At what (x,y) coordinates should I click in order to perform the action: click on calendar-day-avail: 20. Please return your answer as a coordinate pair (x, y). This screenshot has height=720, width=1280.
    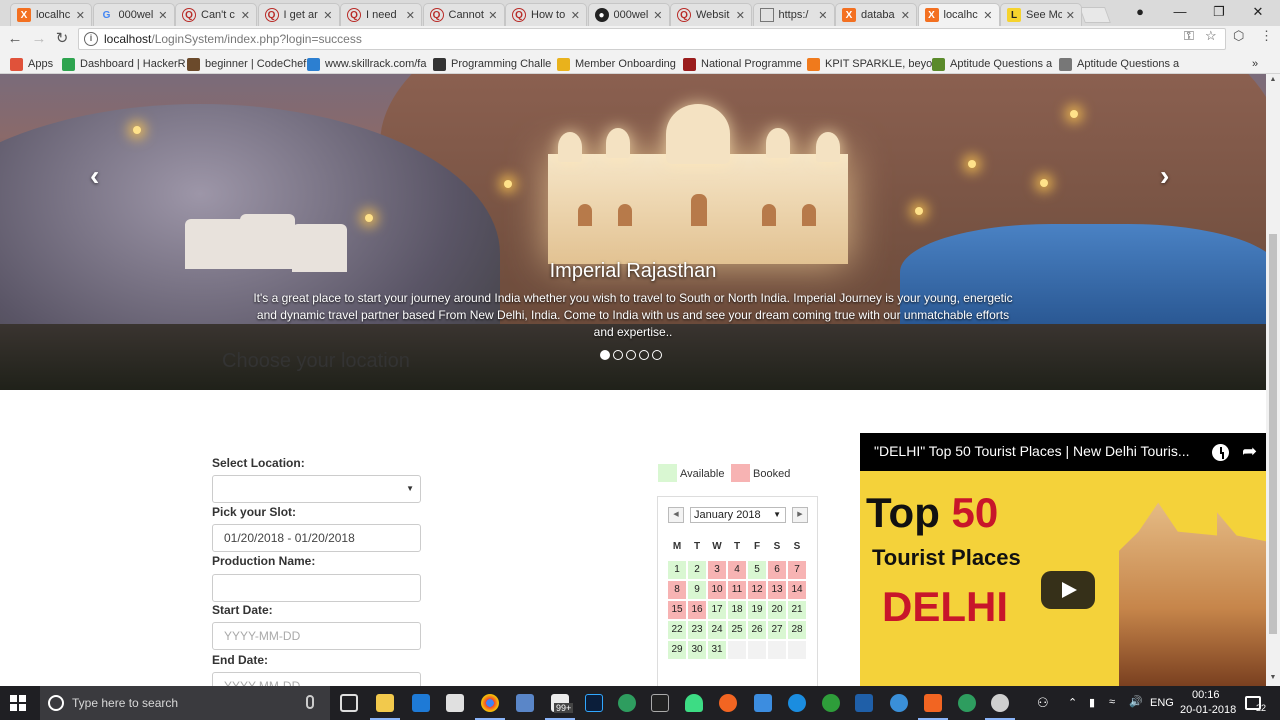
    Looking at the image, I should click on (777, 610).